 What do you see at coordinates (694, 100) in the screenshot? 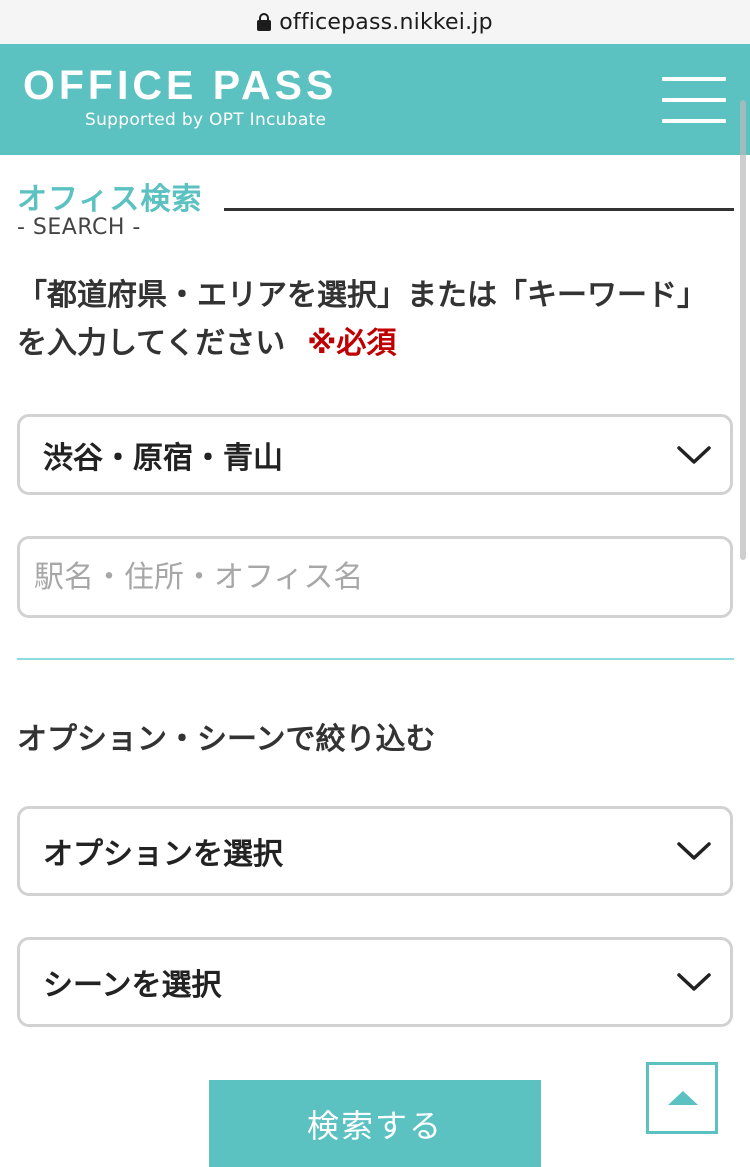
I see `hamburger-menu-icon` at bounding box center [694, 100].